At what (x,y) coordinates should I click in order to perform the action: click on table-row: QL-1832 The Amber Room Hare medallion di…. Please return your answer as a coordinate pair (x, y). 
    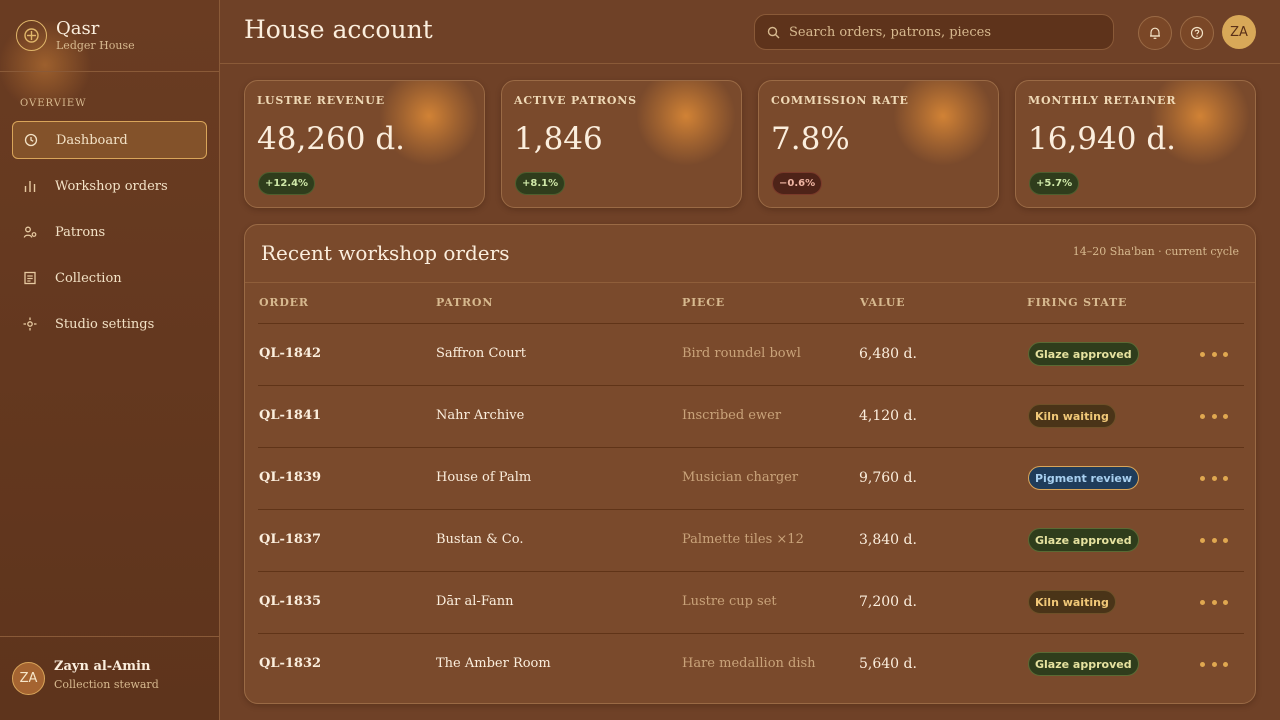
    Looking at the image, I should click on (751, 664).